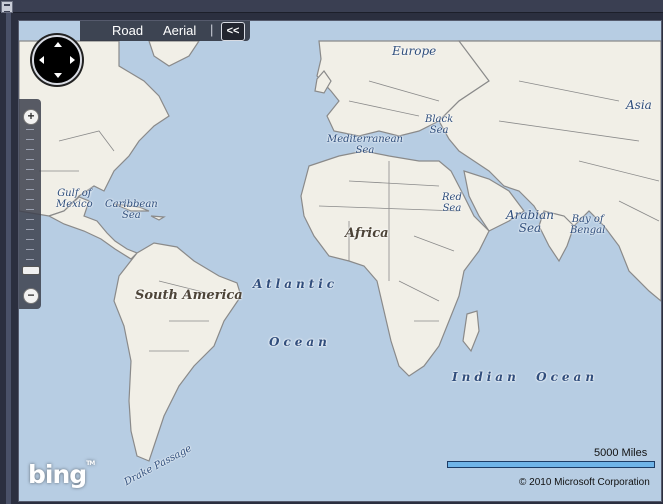 The image size is (663, 504). What do you see at coordinates (452, 203) in the screenshot?
I see `label-red-sea: Red Sea` at bounding box center [452, 203].